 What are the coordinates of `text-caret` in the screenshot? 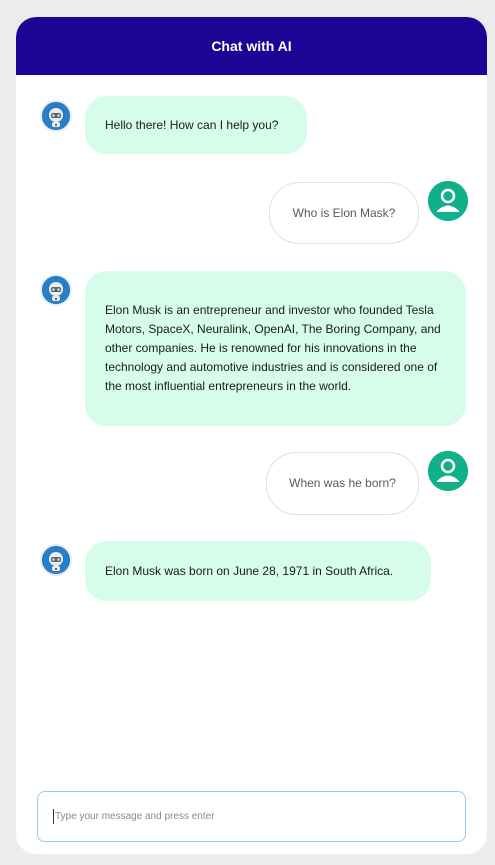 It's located at (53, 816).